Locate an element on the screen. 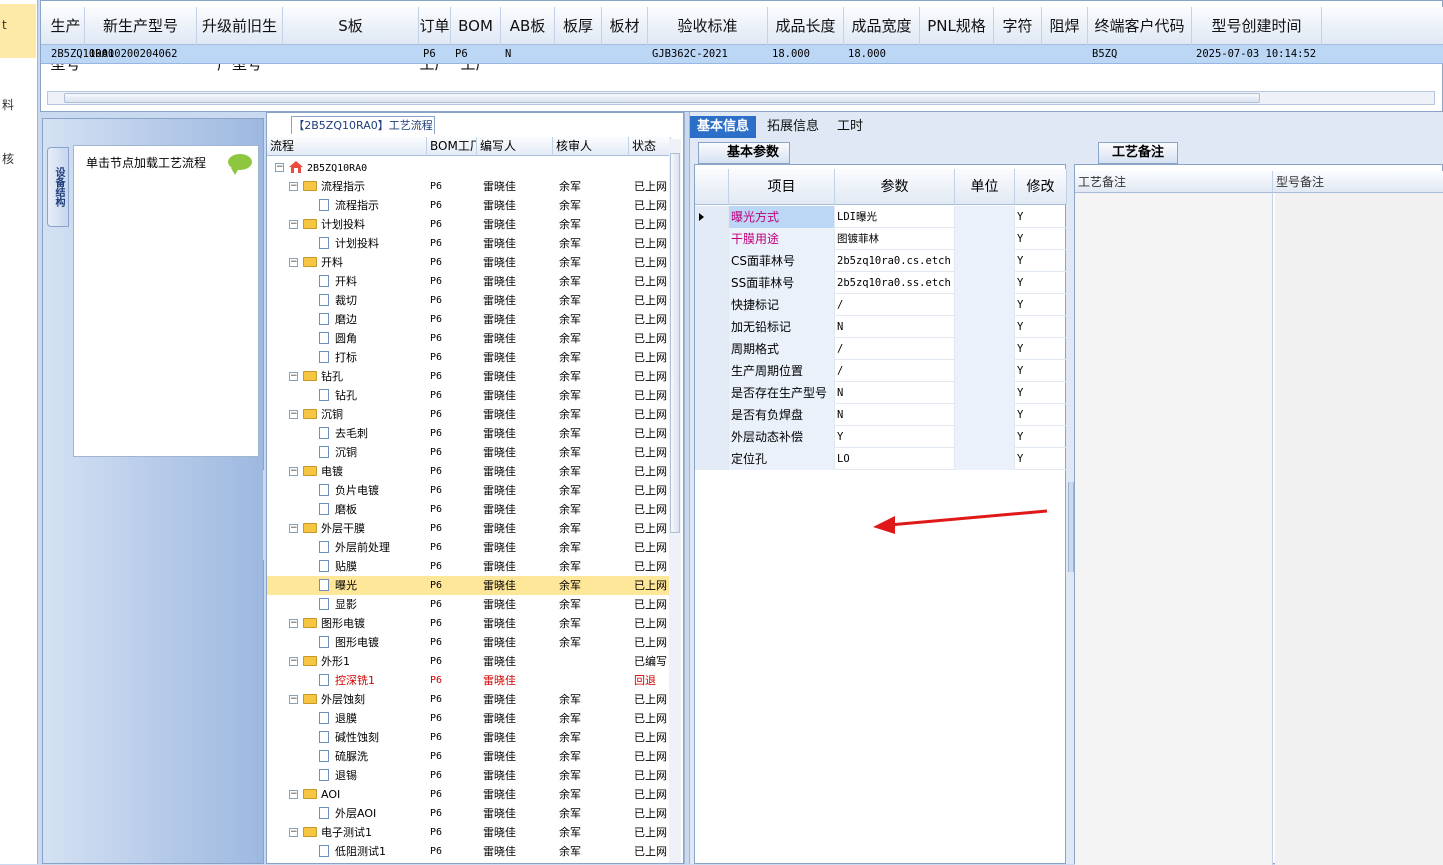  structure-card: 单击节点加载工艺流程 is located at coordinates (166, 301).